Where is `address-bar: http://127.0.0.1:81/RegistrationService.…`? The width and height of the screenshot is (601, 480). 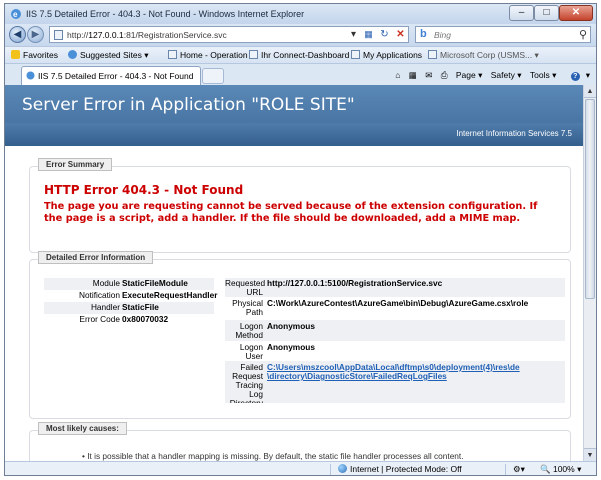 address-bar: http://127.0.0.1:81/RegistrationService.… is located at coordinates (229, 34).